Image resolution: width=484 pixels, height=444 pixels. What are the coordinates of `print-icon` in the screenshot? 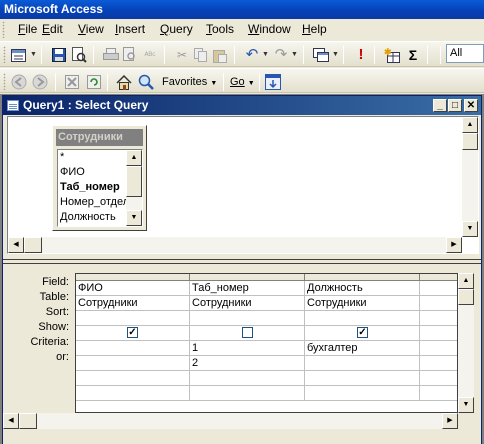 It's located at (111, 55).